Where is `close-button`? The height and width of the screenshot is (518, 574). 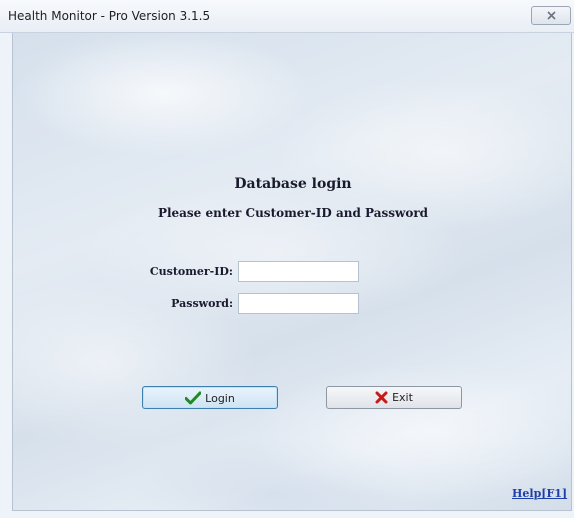 close-button is located at coordinates (551, 15).